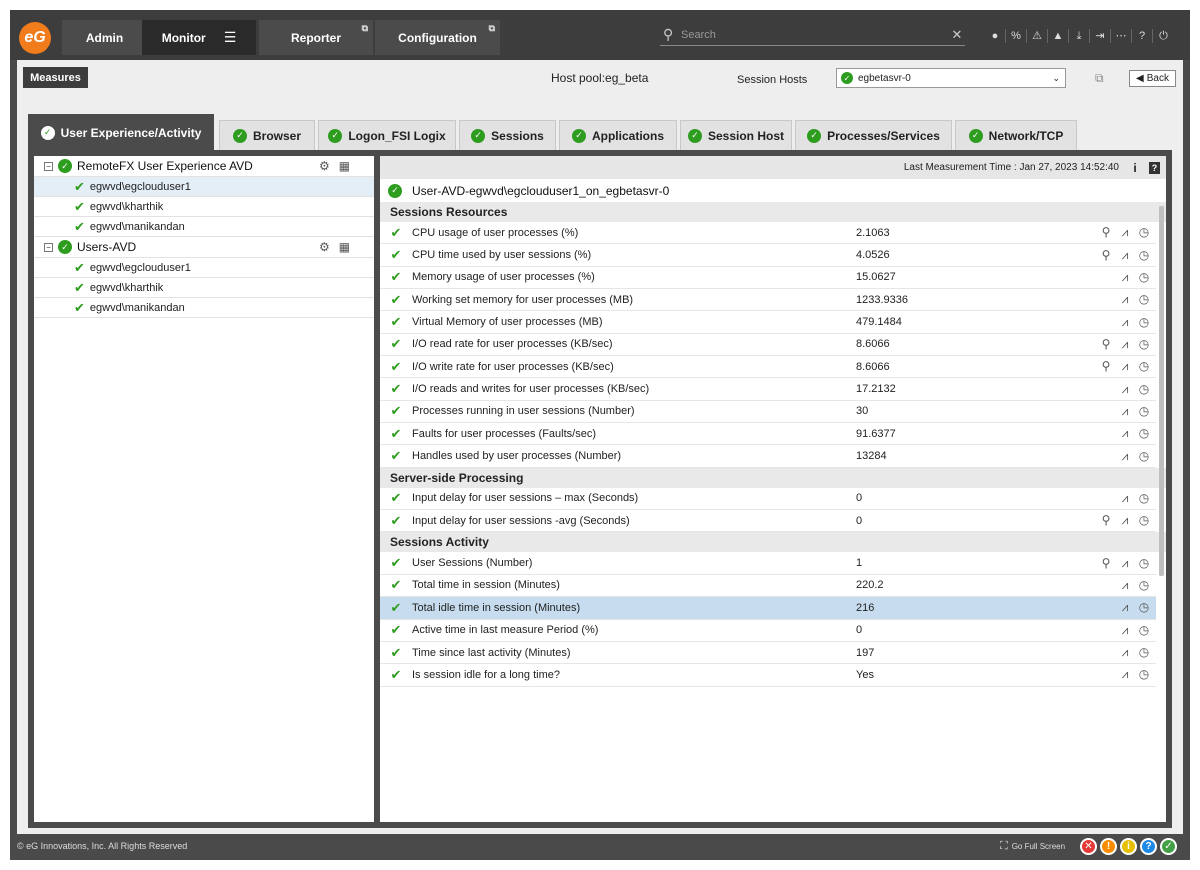 This screenshot has height=870, width=1200. I want to click on component-tab: ✓ Logon_FSI Logix, so click(387, 135).